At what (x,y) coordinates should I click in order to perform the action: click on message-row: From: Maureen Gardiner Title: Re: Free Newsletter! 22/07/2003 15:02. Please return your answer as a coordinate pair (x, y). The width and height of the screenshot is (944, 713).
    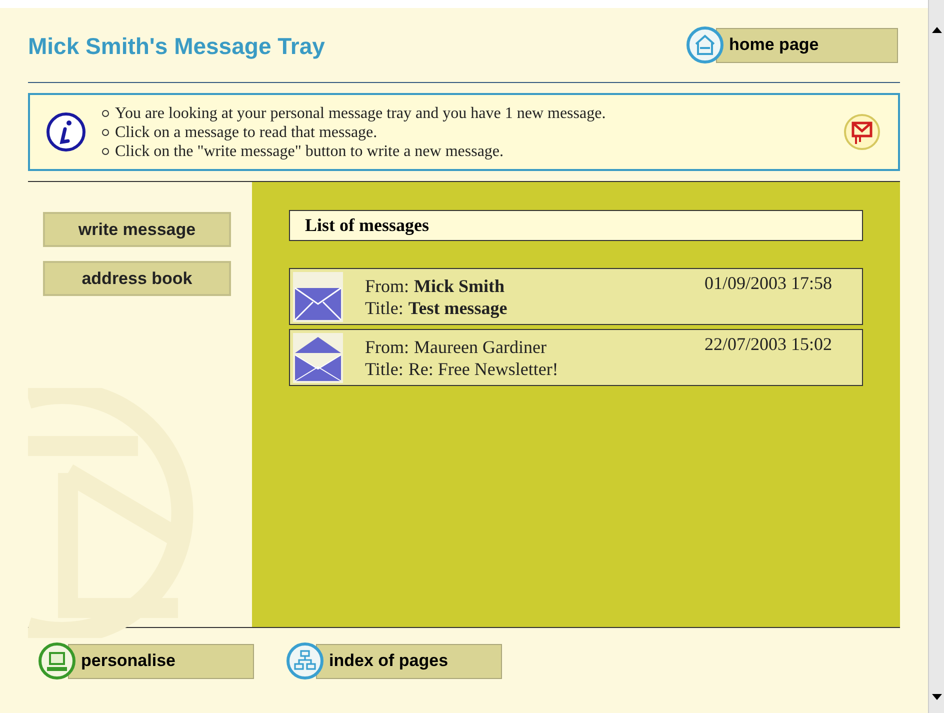
    Looking at the image, I should click on (576, 357).